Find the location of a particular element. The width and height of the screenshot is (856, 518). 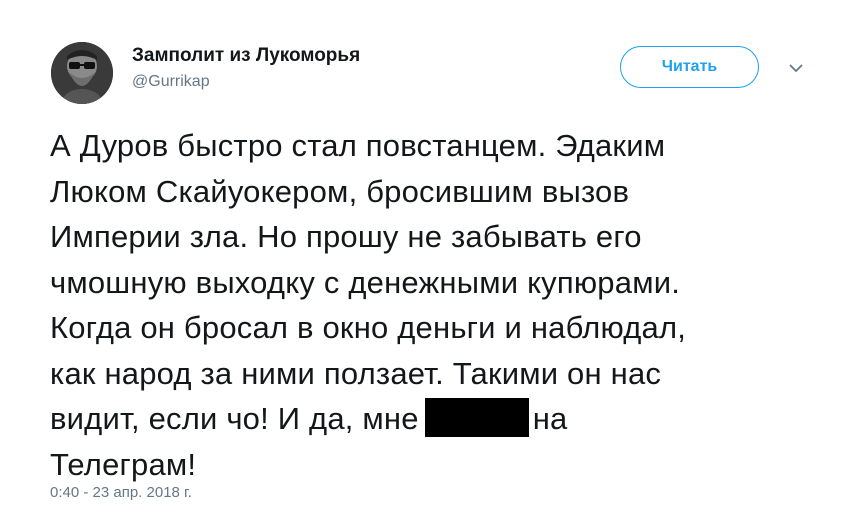

tweet-text-segment: на is located at coordinates (550, 418).